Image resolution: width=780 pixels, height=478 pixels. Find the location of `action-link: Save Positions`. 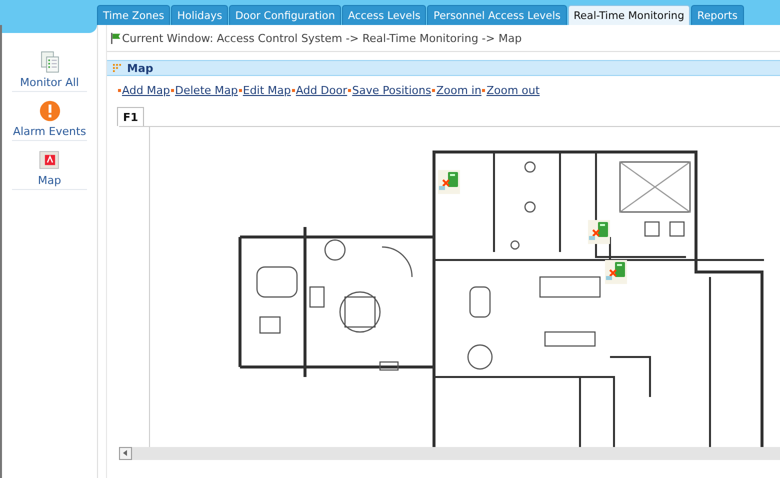

action-link: Save Positions is located at coordinates (392, 90).